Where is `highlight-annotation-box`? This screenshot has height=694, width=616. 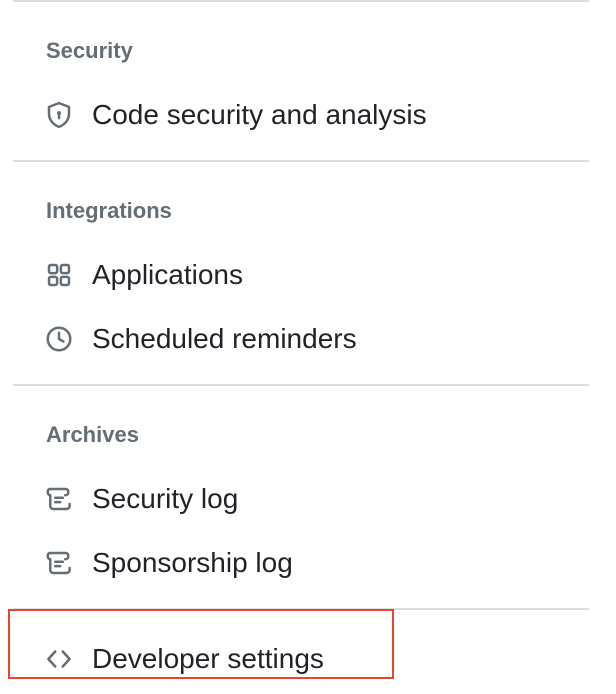 highlight-annotation-box is located at coordinates (201, 644).